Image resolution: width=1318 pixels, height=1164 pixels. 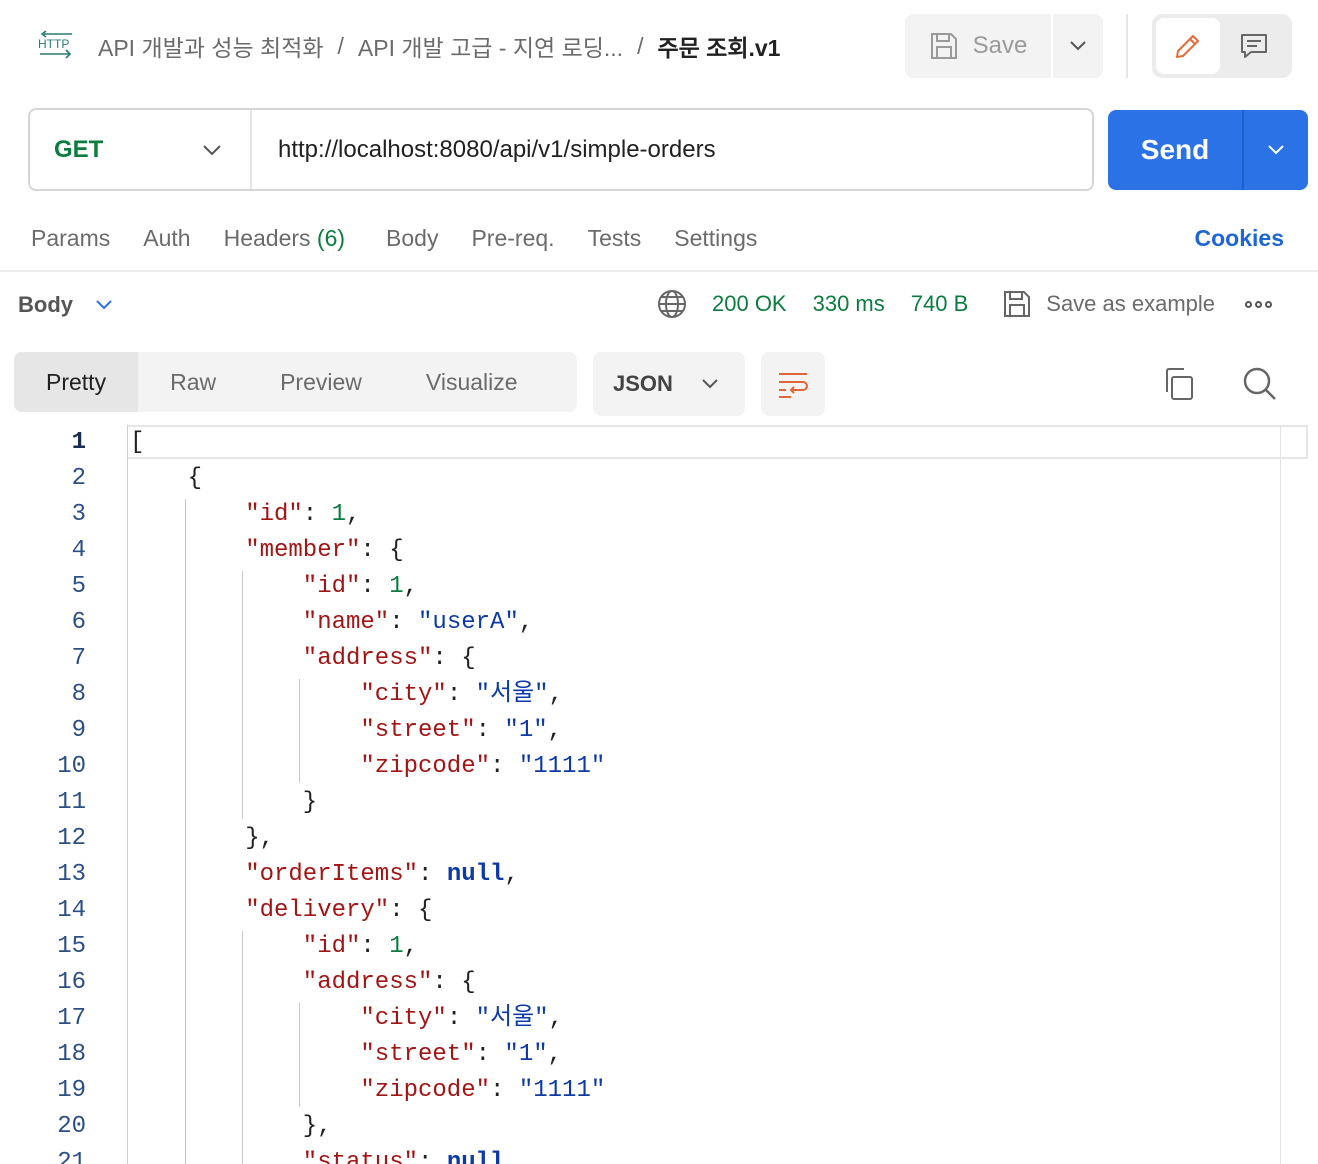 I want to click on json-key: "orderItems", so click(x=332, y=874).